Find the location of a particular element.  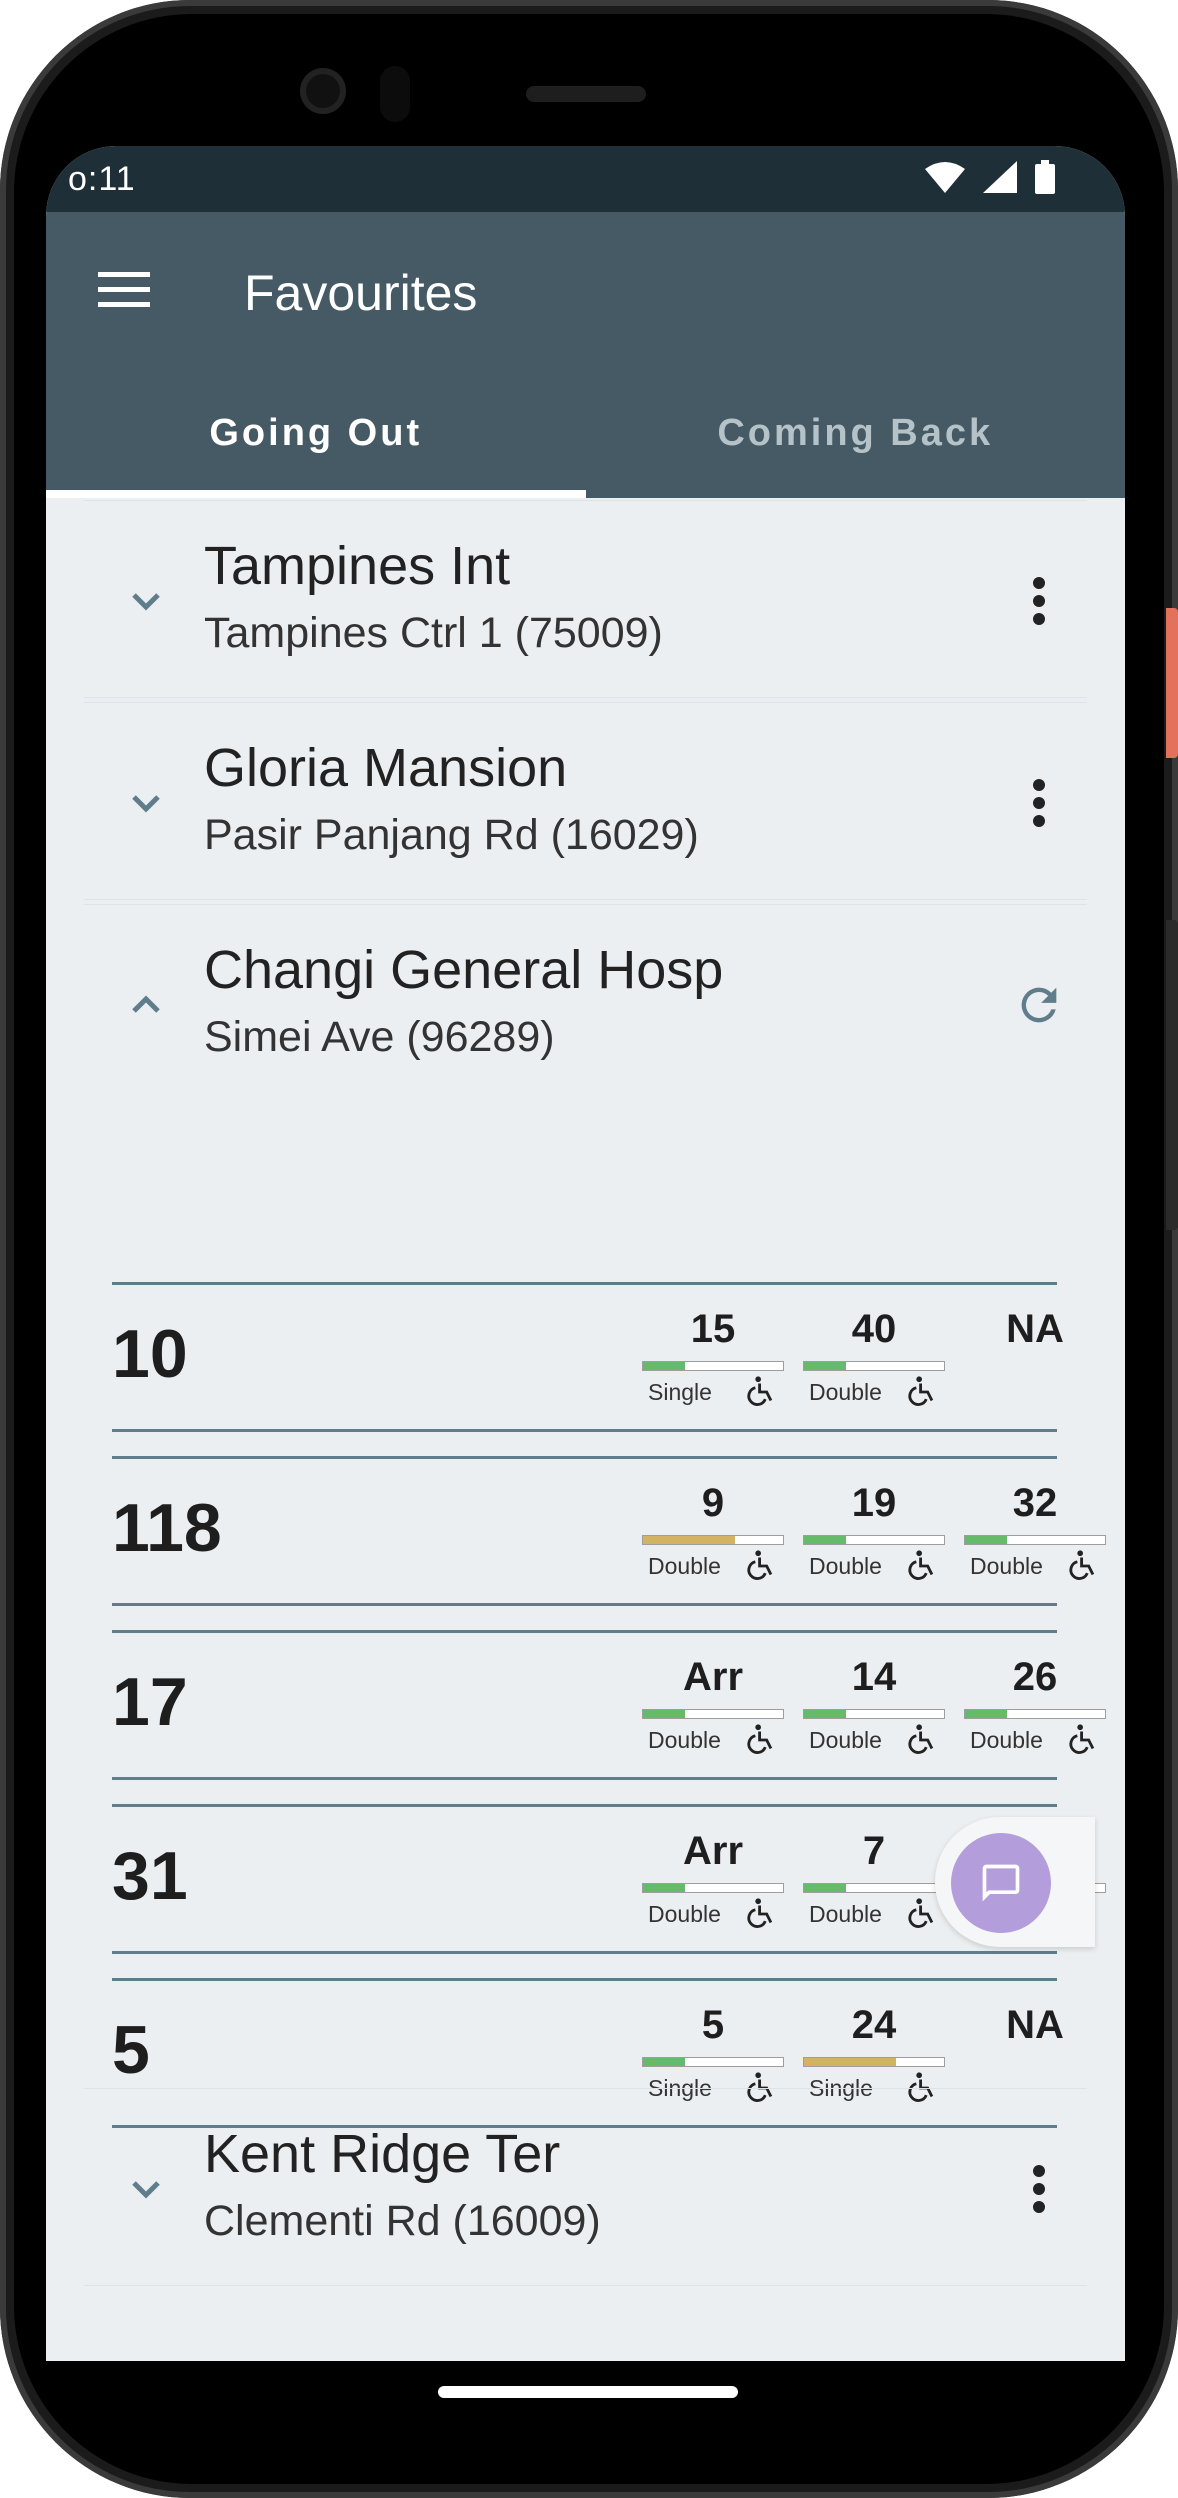

service-number: 31 is located at coordinates (150, 1876).